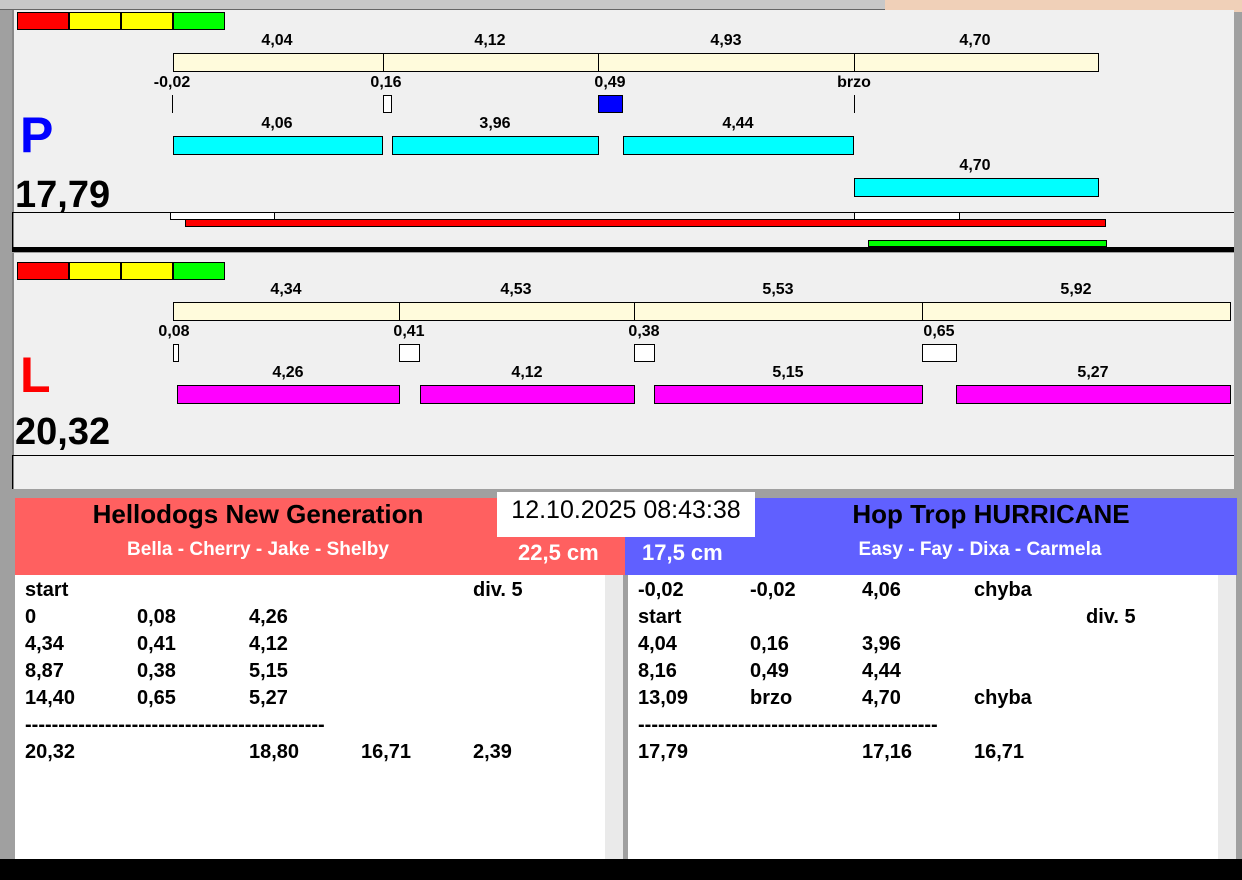 The width and height of the screenshot is (1242, 880). I want to click on table-cell: 0,41, so click(156, 644).